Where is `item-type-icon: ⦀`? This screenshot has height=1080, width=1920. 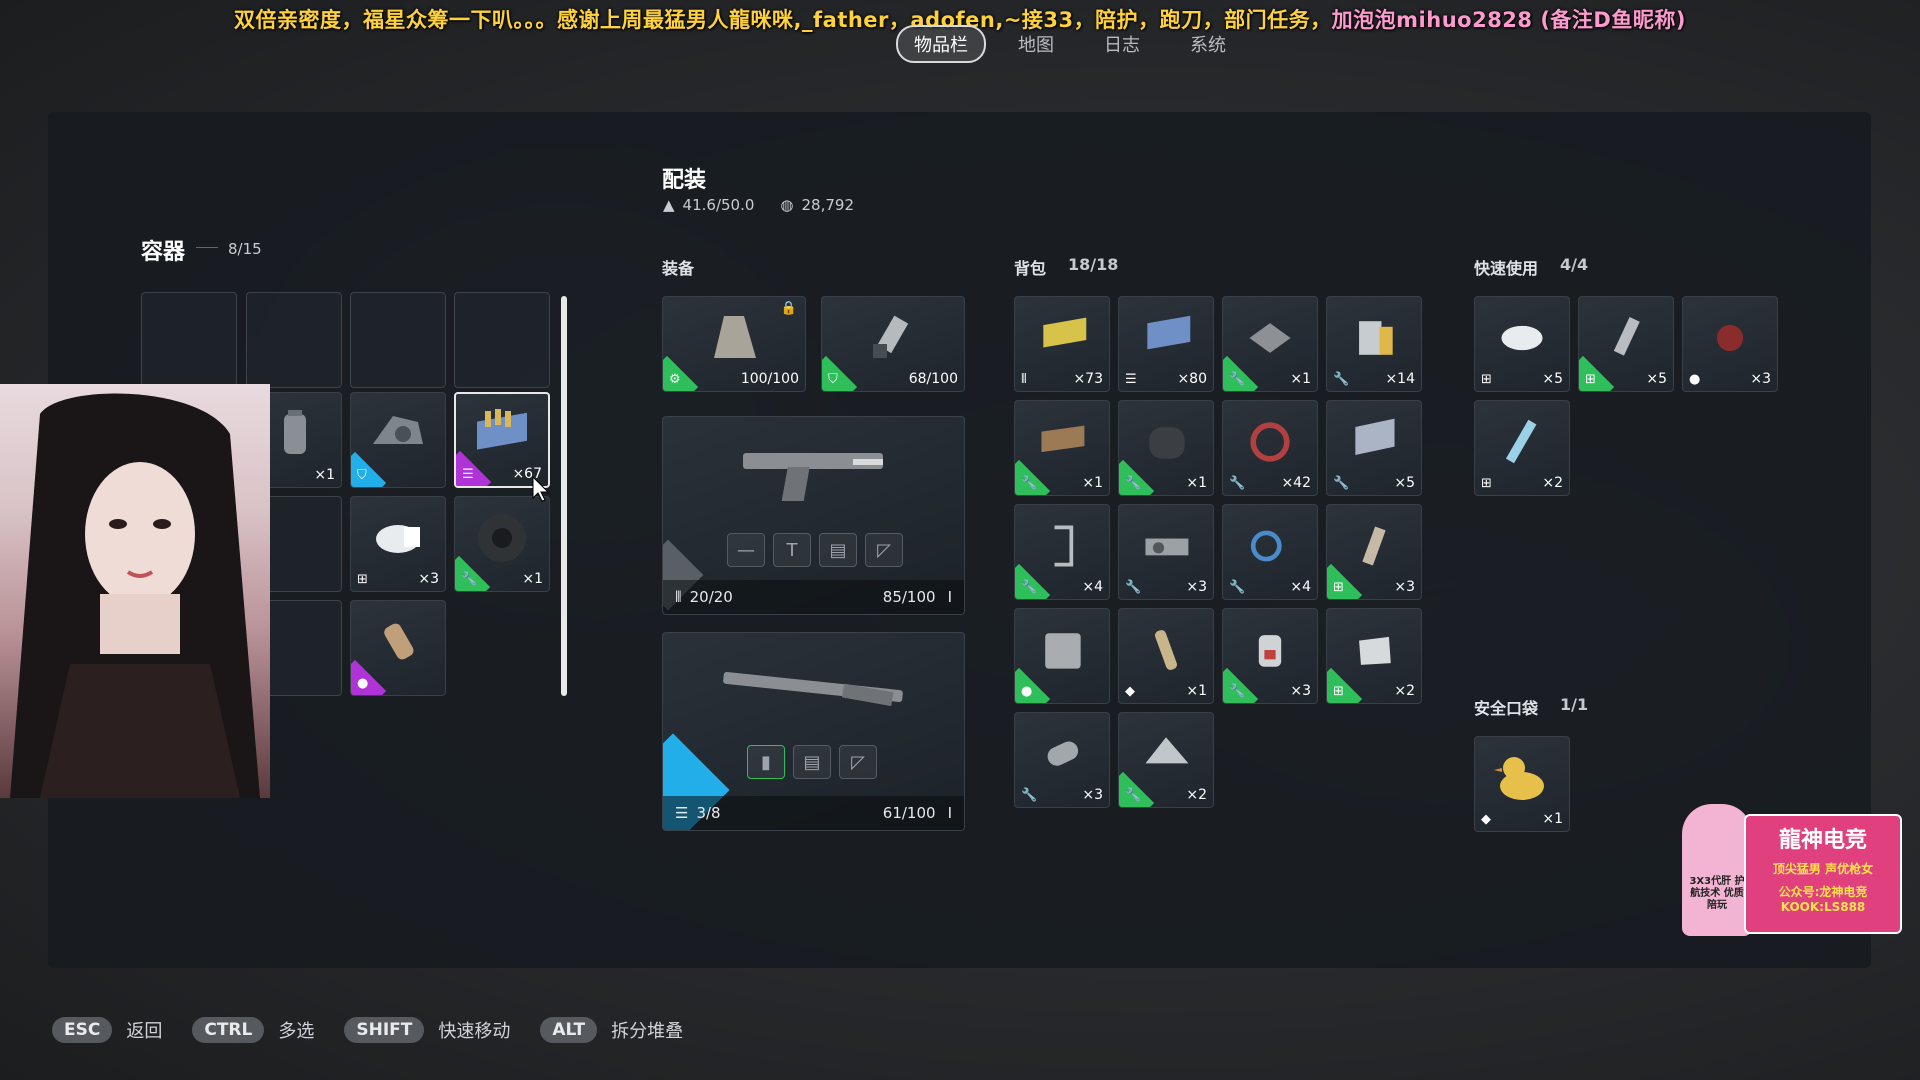 item-type-icon: ⦀ is located at coordinates (1024, 379).